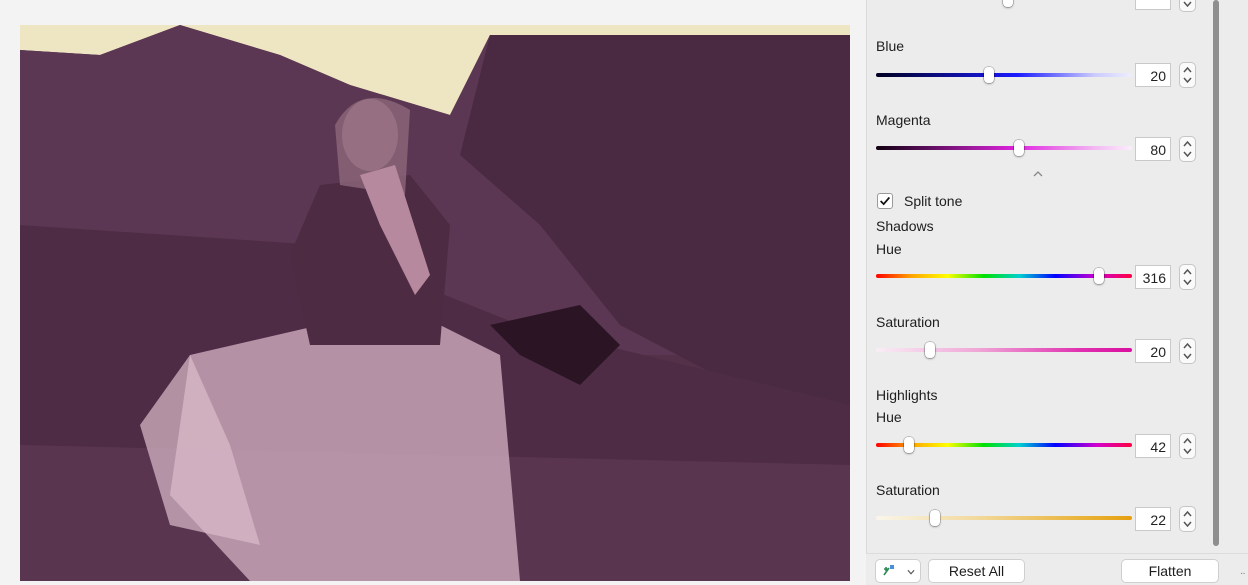 The height and width of the screenshot is (585, 1248). What do you see at coordinates (1008, 3) in the screenshot?
I see `top-slider-thumb` at bounding box center [1008, 3].